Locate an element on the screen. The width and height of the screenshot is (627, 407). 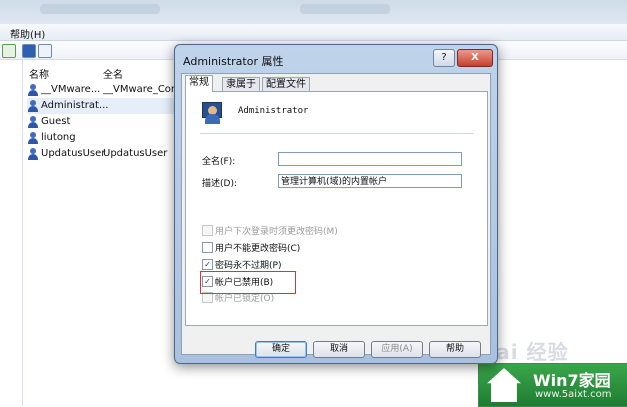
forward-icon is located at coordinates (9, 51).